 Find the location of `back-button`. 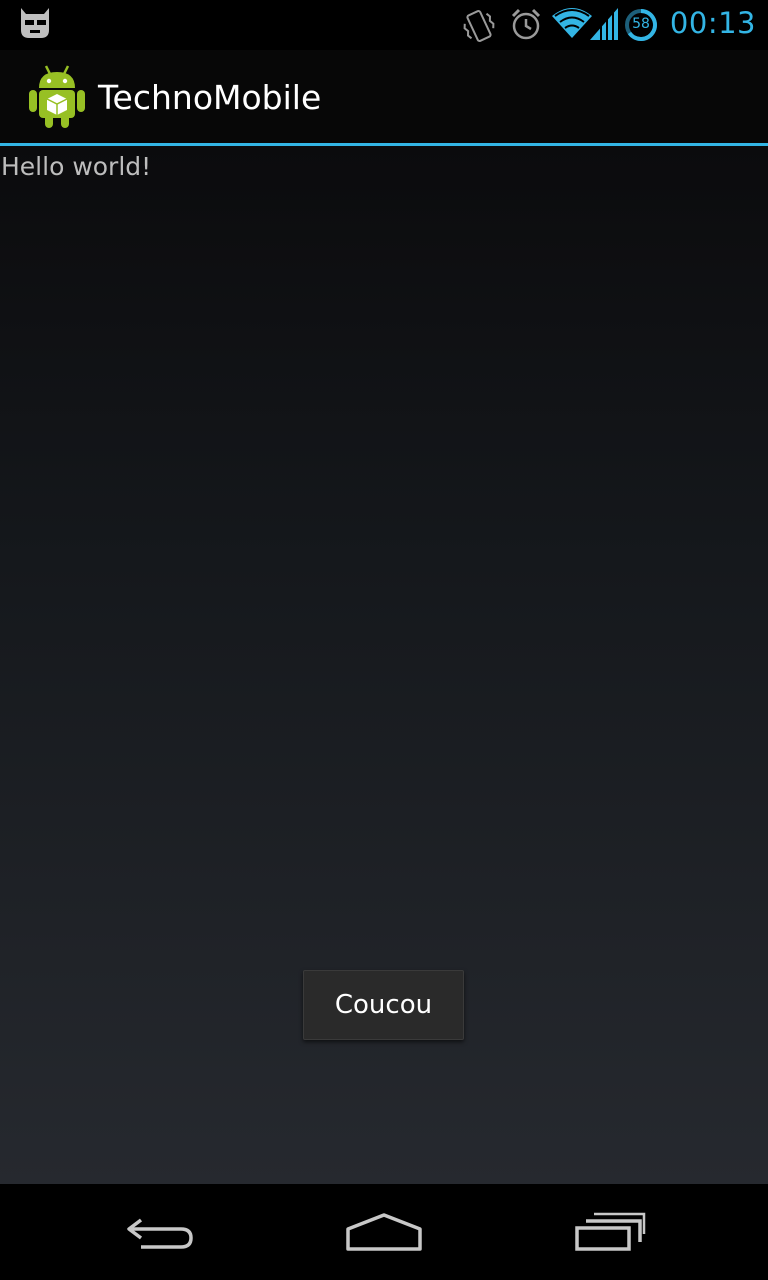

back-button is located at coordinates (160, 1232).